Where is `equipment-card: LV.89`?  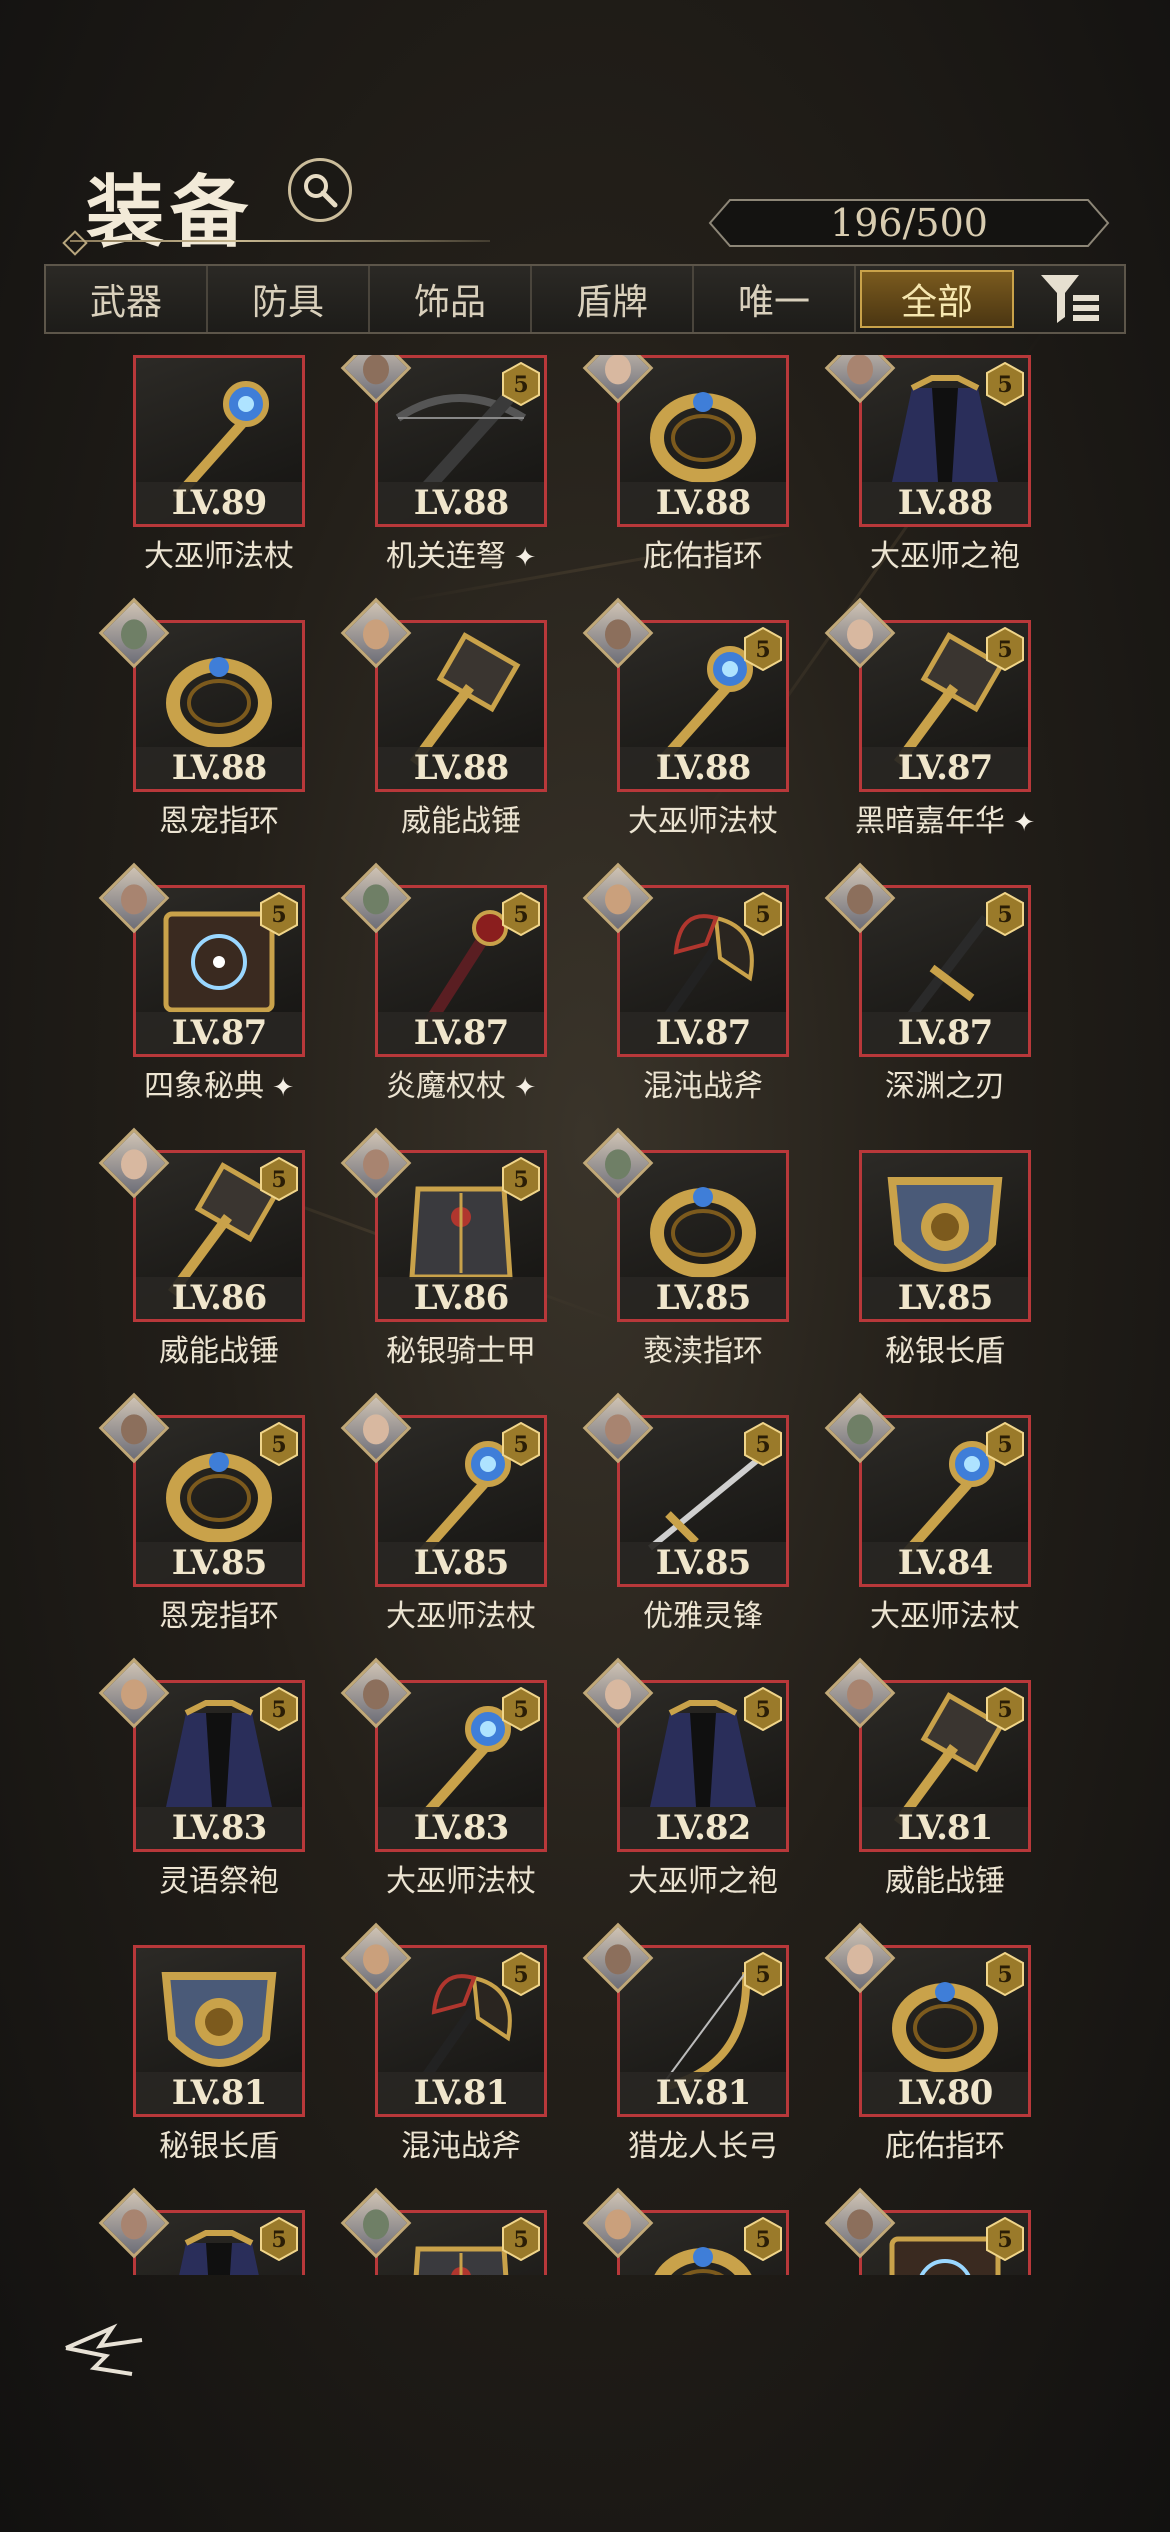
equipment-card: LV.89 is located at coordinates (219, 441).